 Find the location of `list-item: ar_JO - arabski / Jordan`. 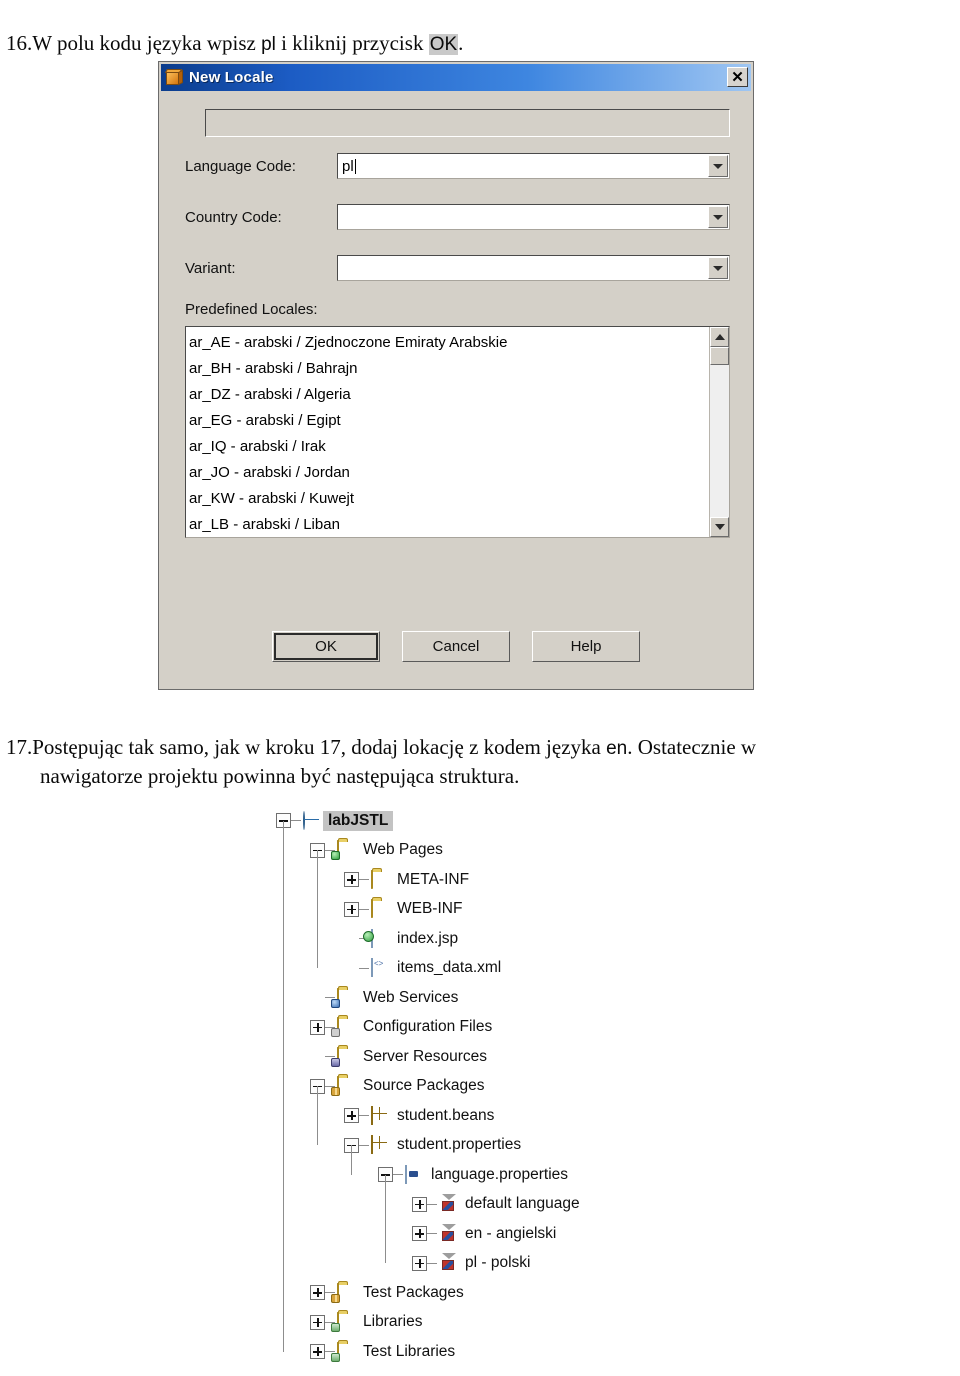

list-item: ar_JO - arabski / Jordan is located at coordinates (449, 473).